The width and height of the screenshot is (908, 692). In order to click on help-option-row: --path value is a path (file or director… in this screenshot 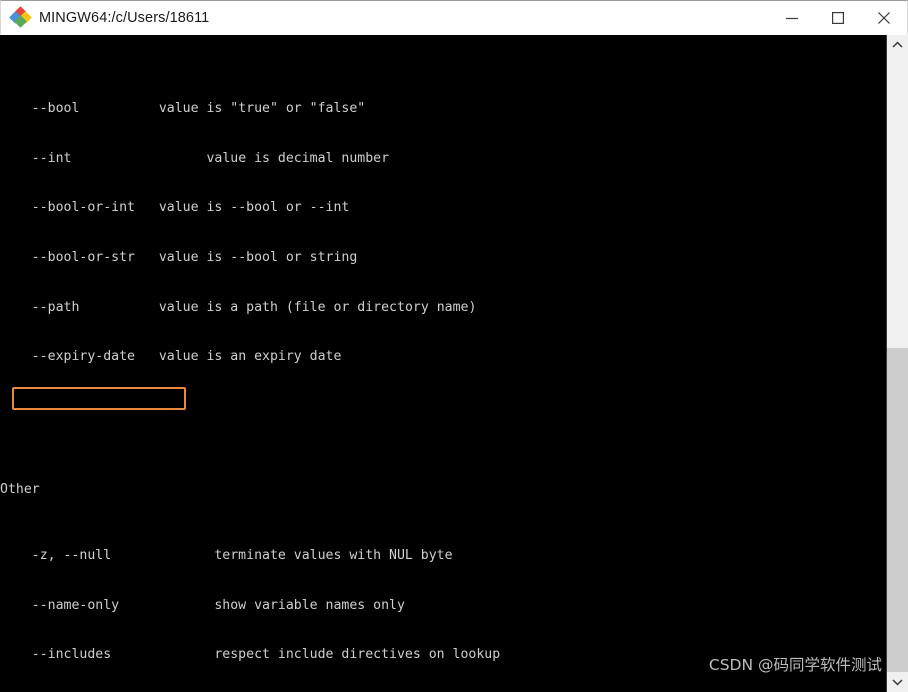, I will do `click(443, 308)`.